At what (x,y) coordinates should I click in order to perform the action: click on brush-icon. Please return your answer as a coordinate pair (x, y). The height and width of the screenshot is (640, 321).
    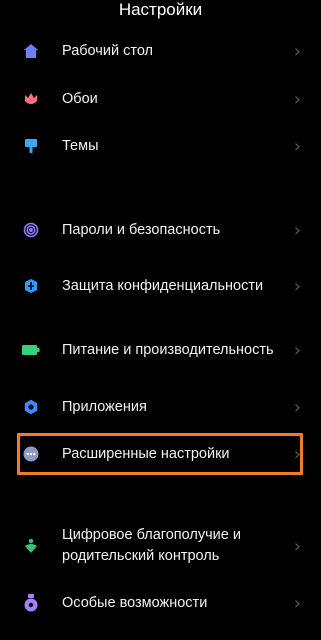
    Looking at the image, I should click on (31, 146).